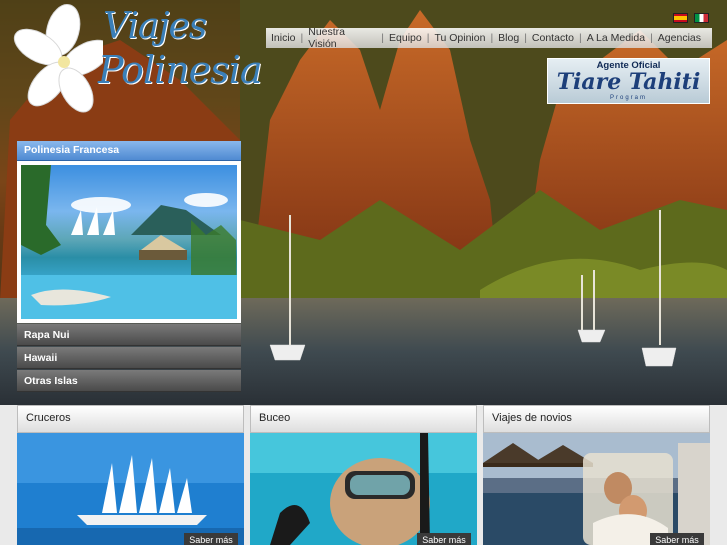 This screenshot has height=545, width=727. I want to click on card-viajes-de-novios: Viajes de novios Saber más, so click(596, 475).